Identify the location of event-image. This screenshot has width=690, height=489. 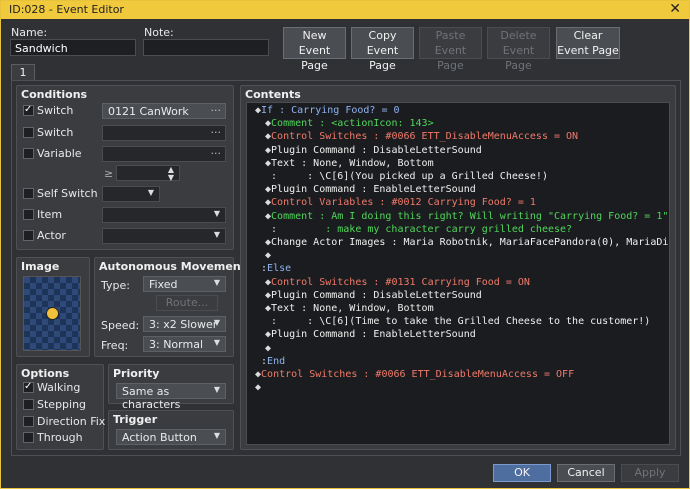
(52, 313).